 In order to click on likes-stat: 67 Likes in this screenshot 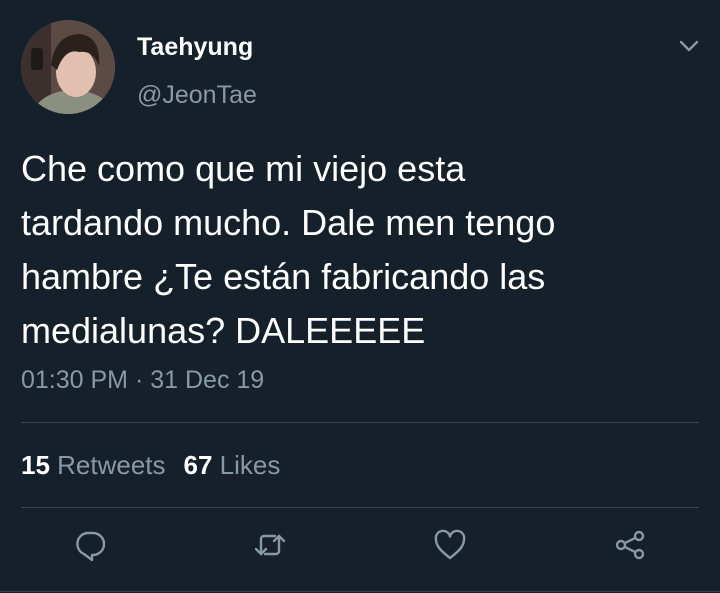, I will do `click(232, 465)`.